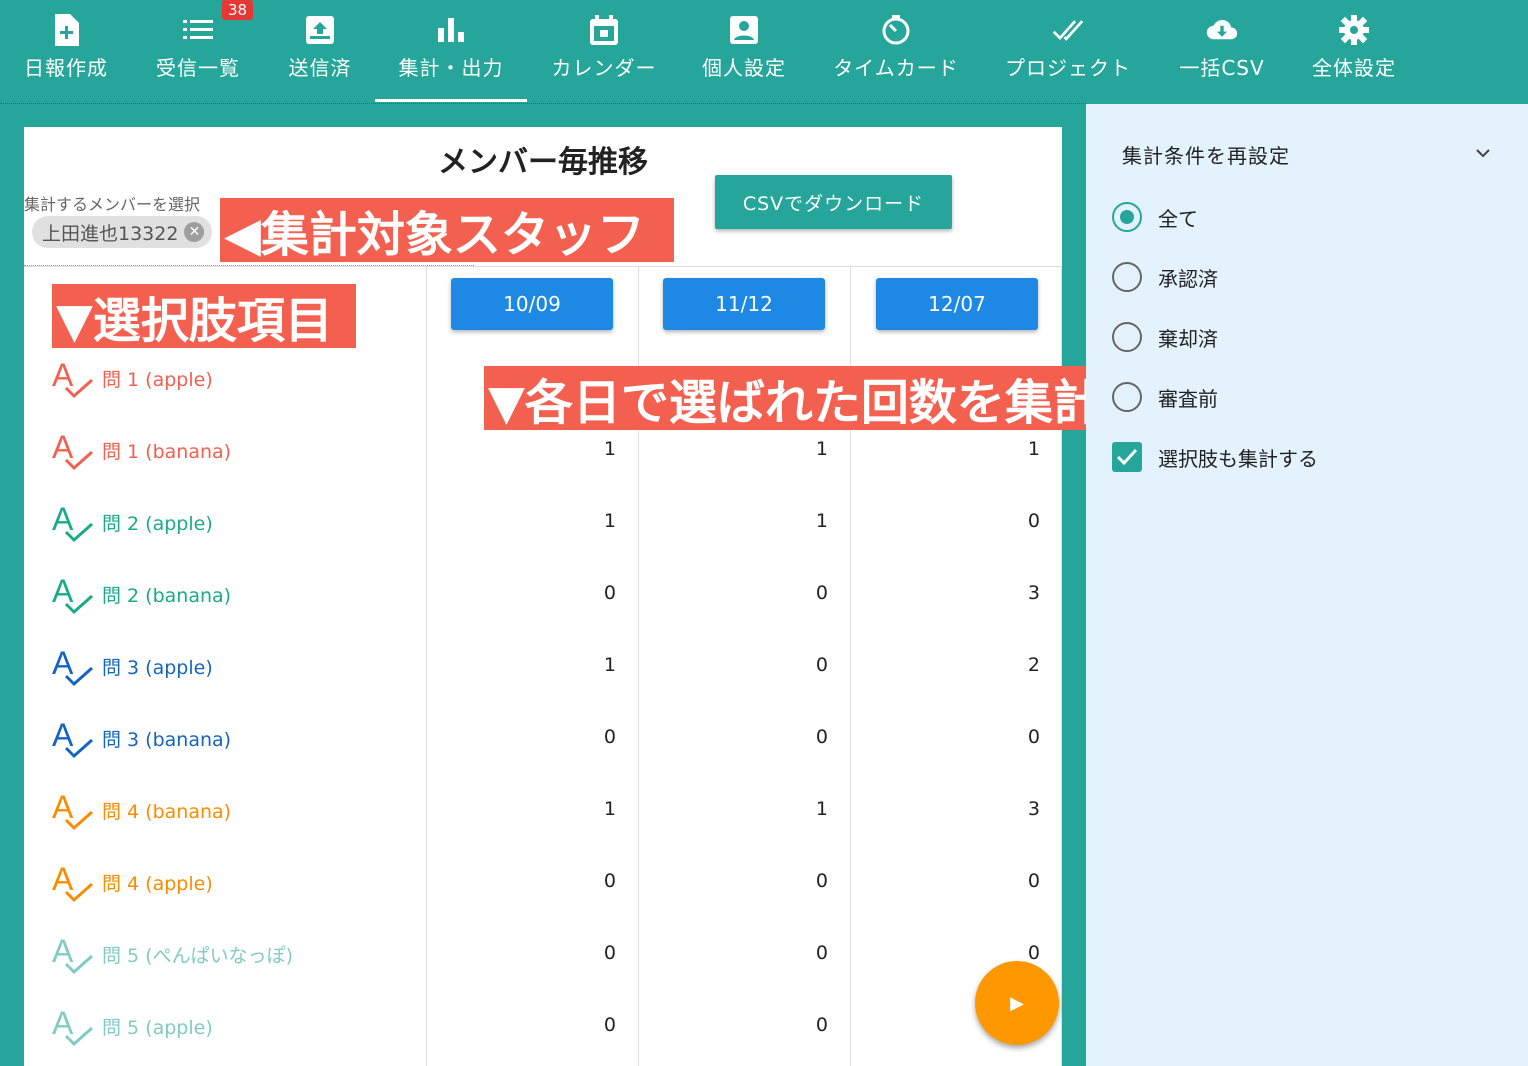  Describe the element at coordinates (167, 451) in the screenshot. I see `choice-label: 問 1 (banana)` at that location.